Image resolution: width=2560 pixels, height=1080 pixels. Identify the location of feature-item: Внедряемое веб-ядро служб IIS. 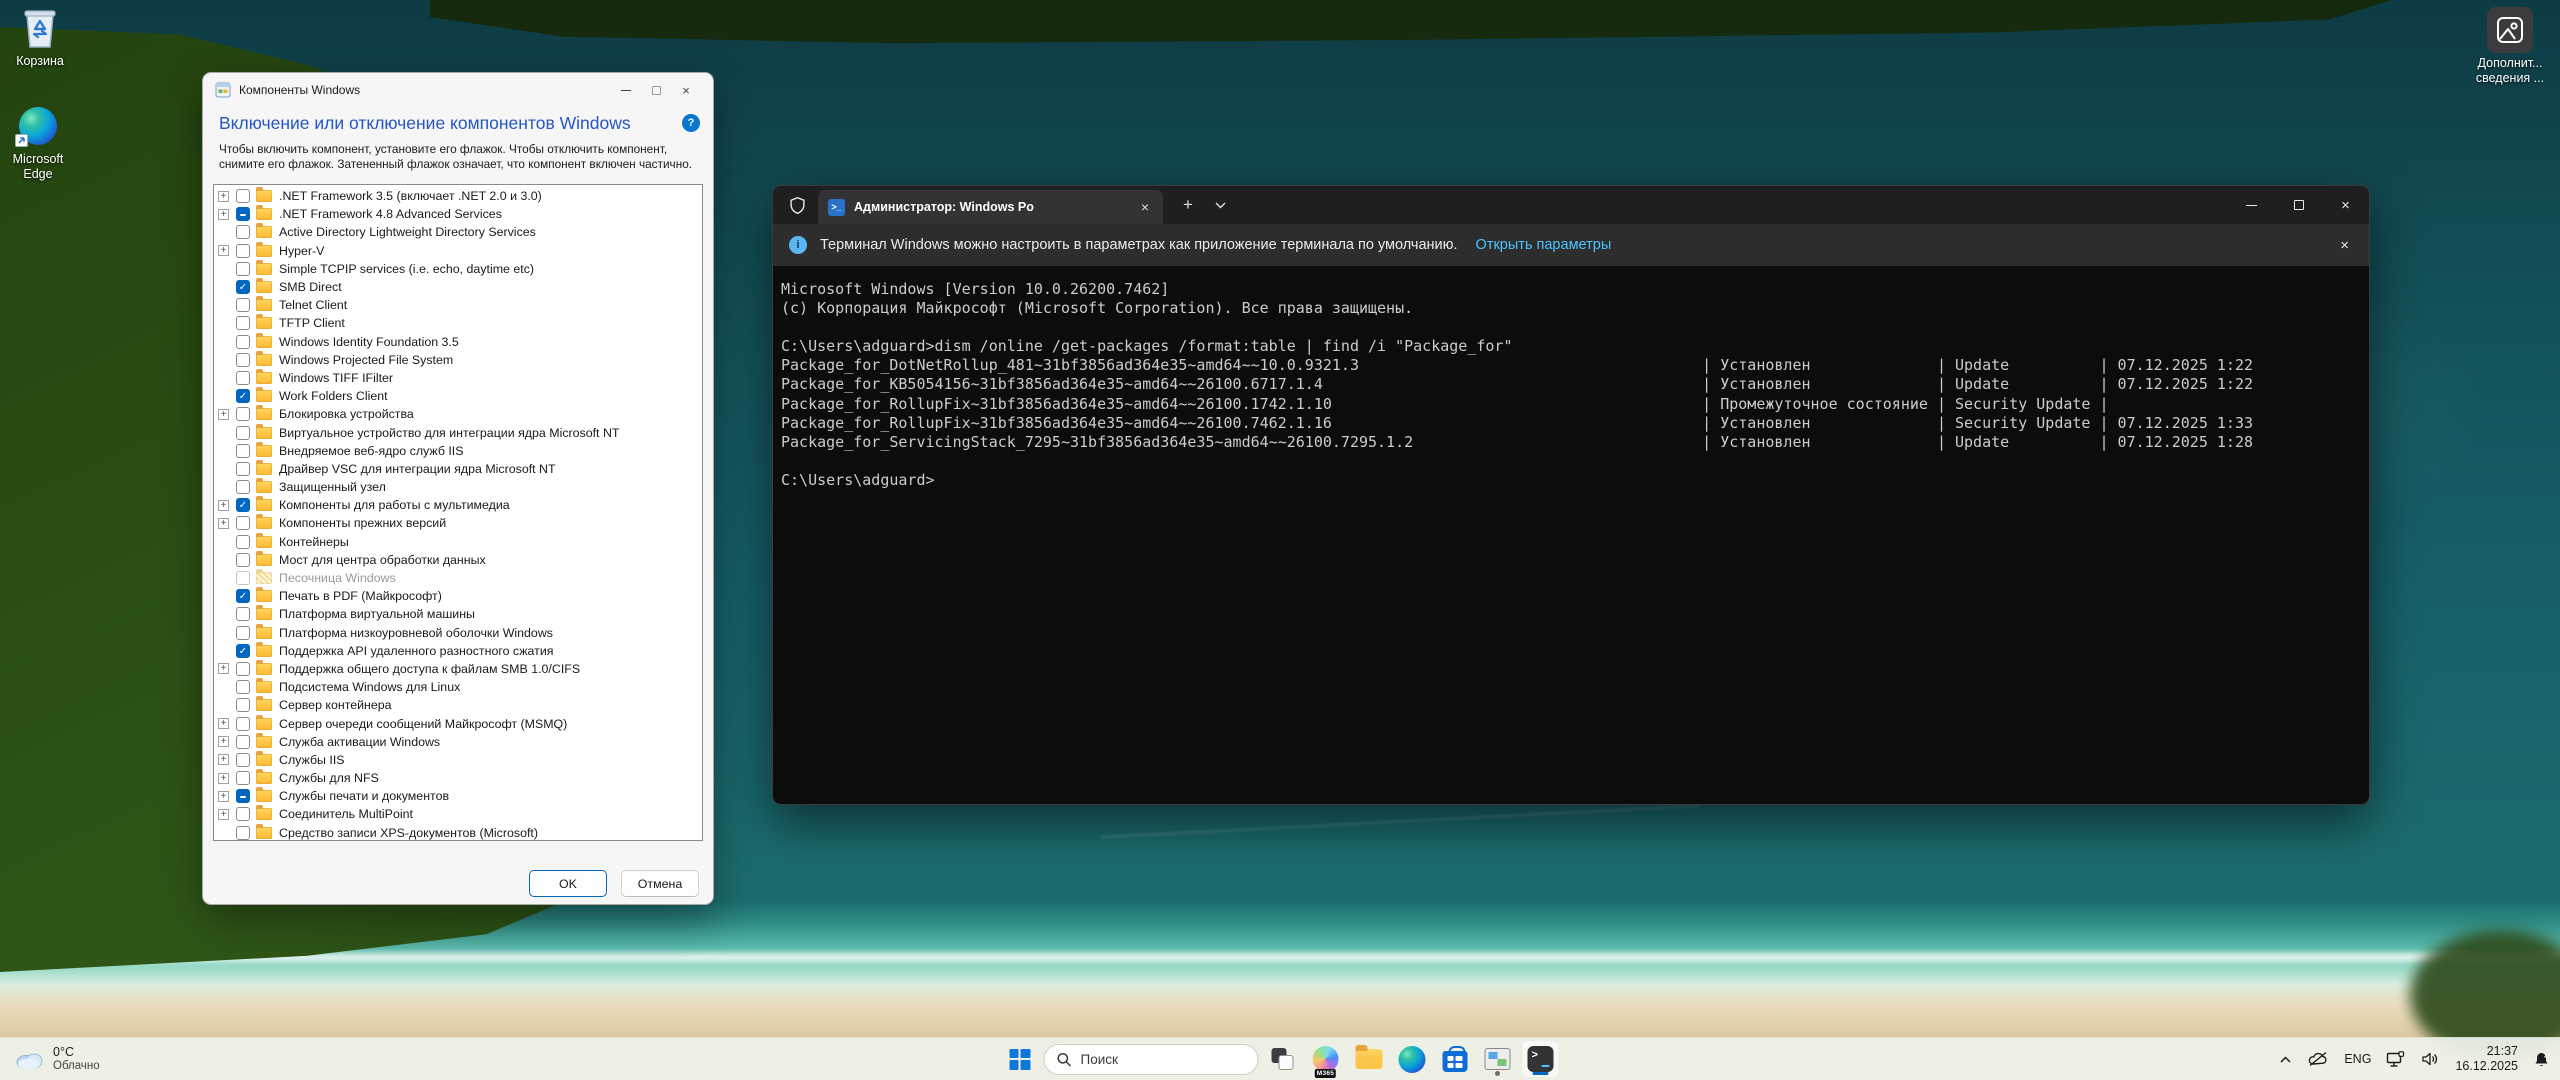
(458, 450).